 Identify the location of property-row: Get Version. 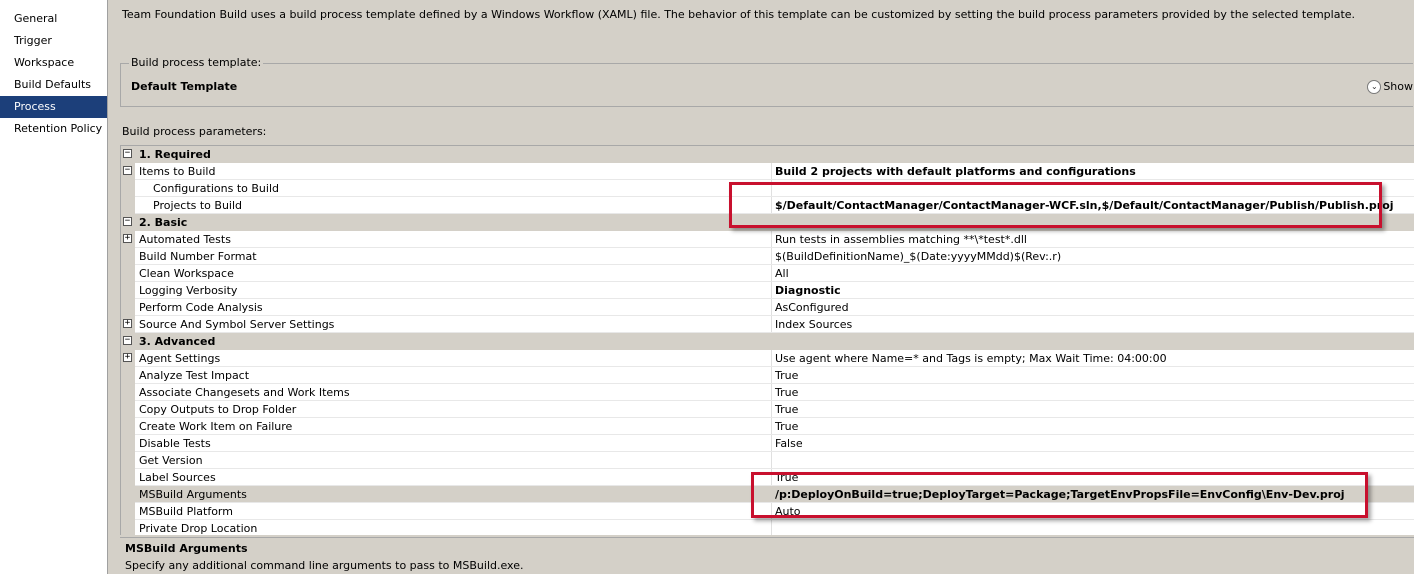
(767, 460).